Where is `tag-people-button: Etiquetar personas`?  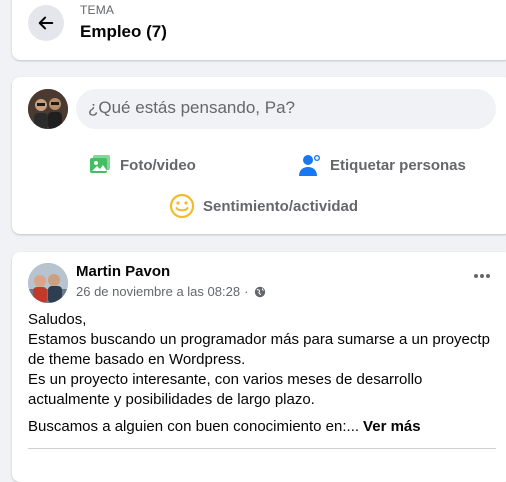 tag-people-button: Etiquetar personas is located at coordinates (382, 165).